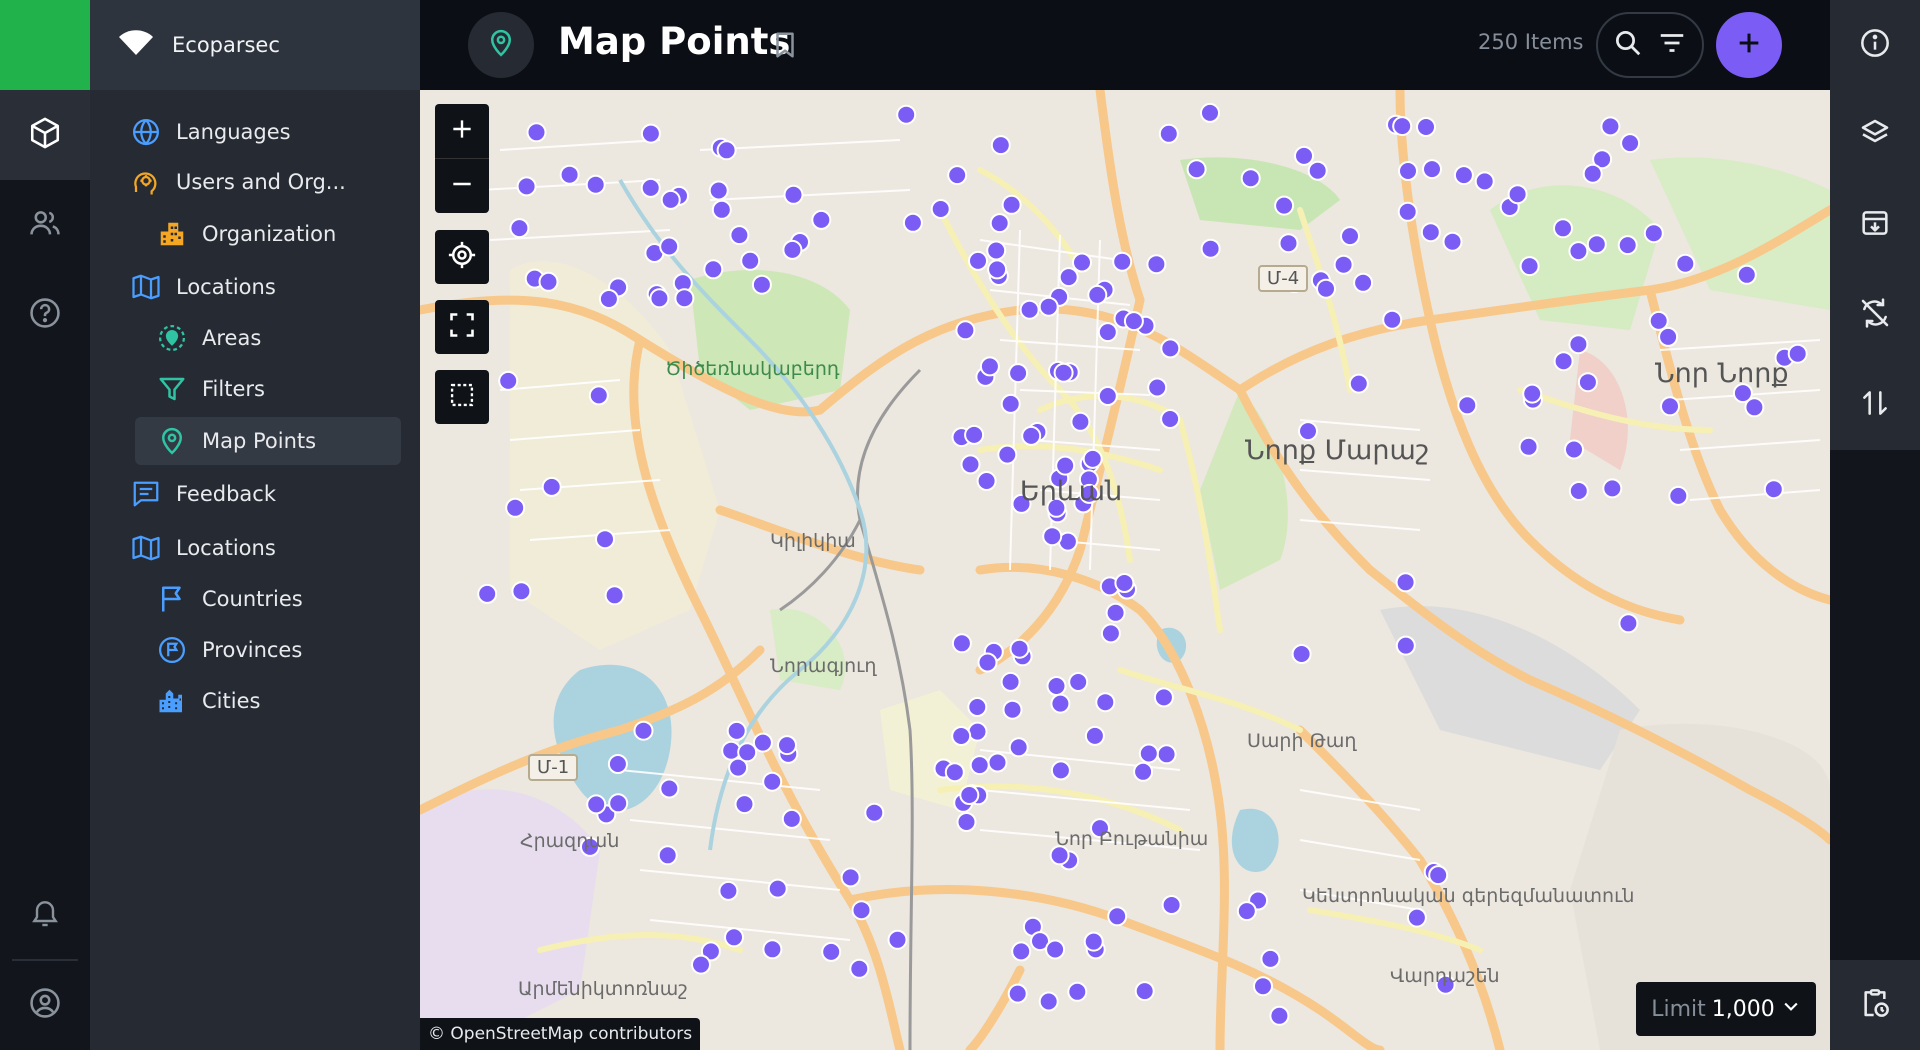 The image size is (1920, 1050). I want to click on sidebar-header: Ecoparsec, so click(255, 45).